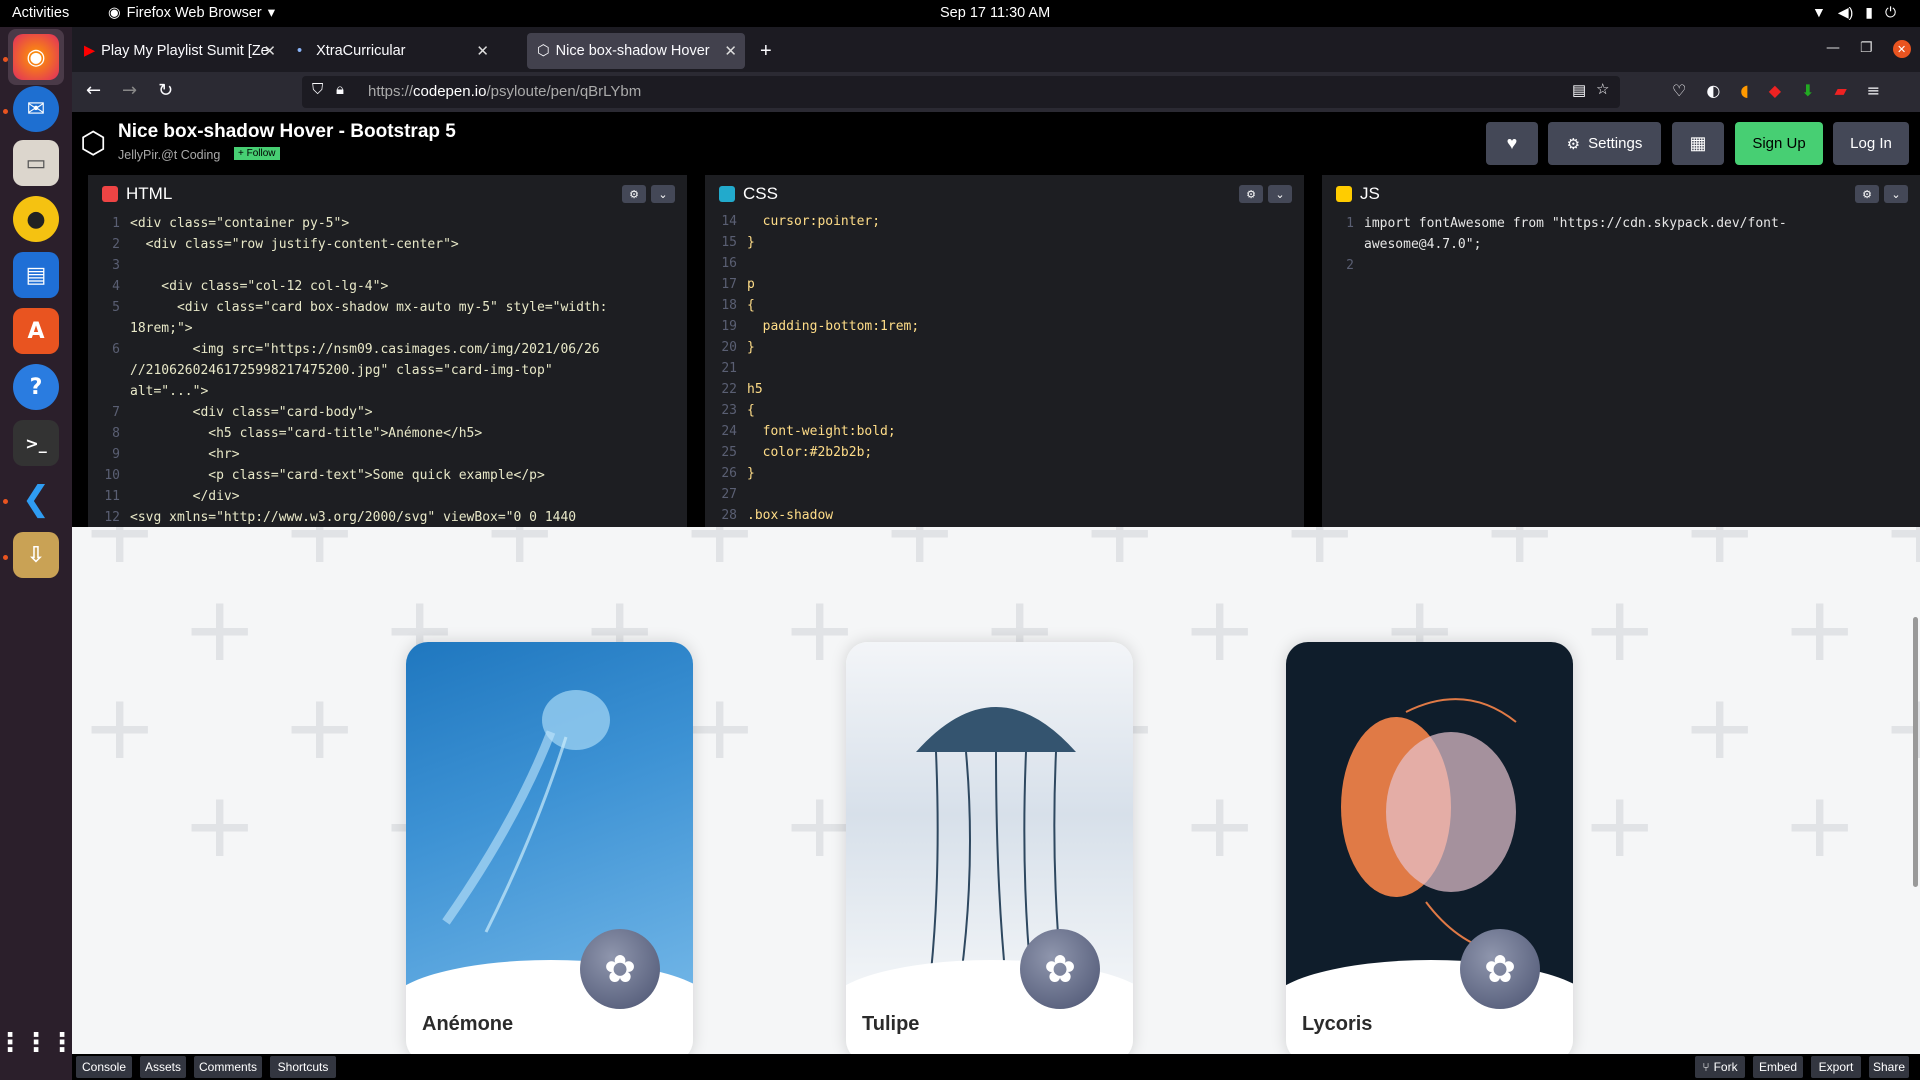 The height and width of the screenshot is (1080, 1920). What do you see at coordinates (303, 1067) in the screenshot?
I see `shortcuts-button: Shortcuts` at bounding box center [303, 1067].